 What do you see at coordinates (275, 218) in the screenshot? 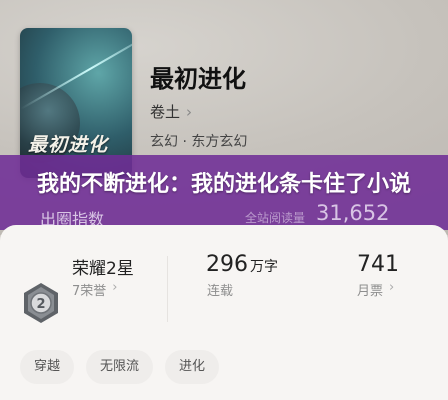
I see `read-count-label: 全站阅读量` at bounding box center [275, 218].